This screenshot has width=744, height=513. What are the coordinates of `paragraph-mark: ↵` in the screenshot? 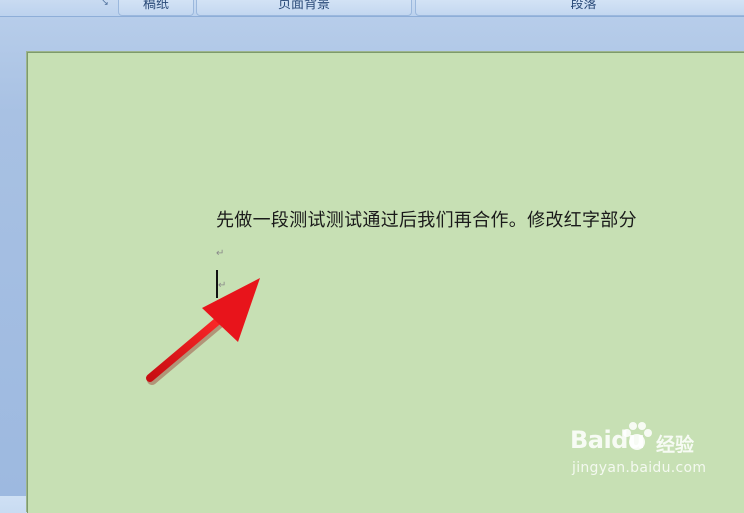 It's located at (220, 253).